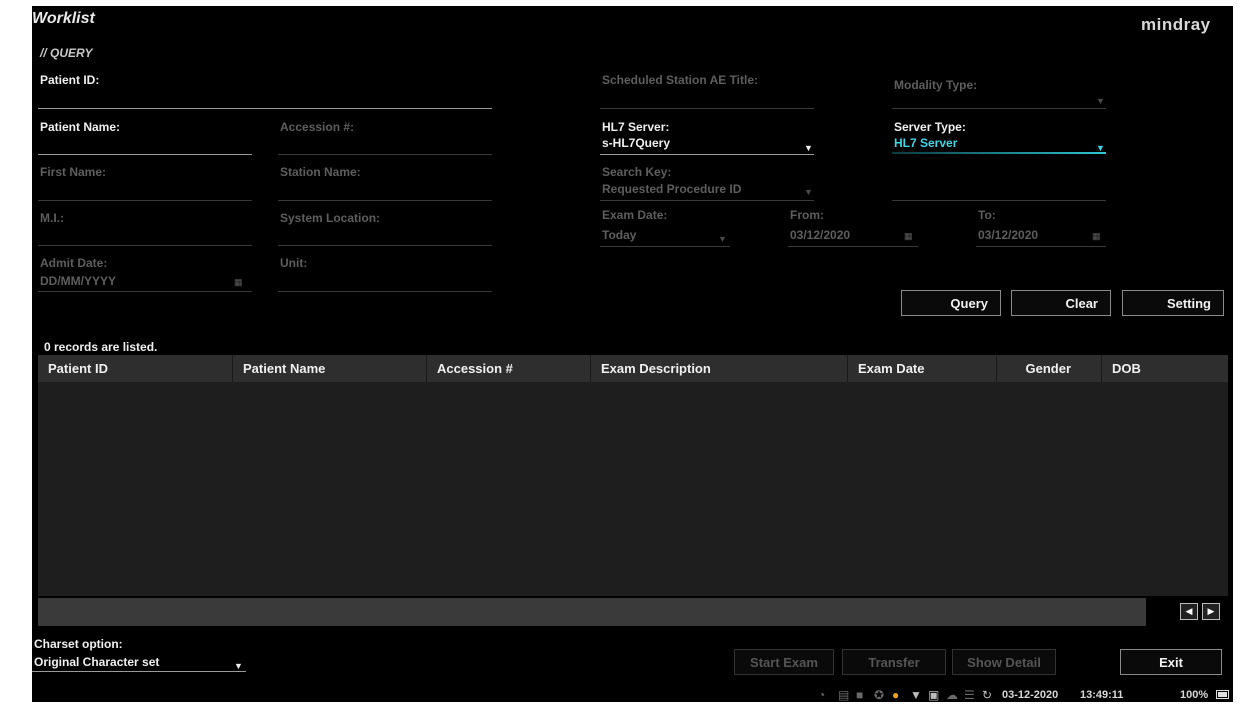 This screenshot has height=704, width=1248. What do you see at coordinates (619, 235) in the screenshot?
I see `exam-date-select: Today` at bounding box center [619, 235].